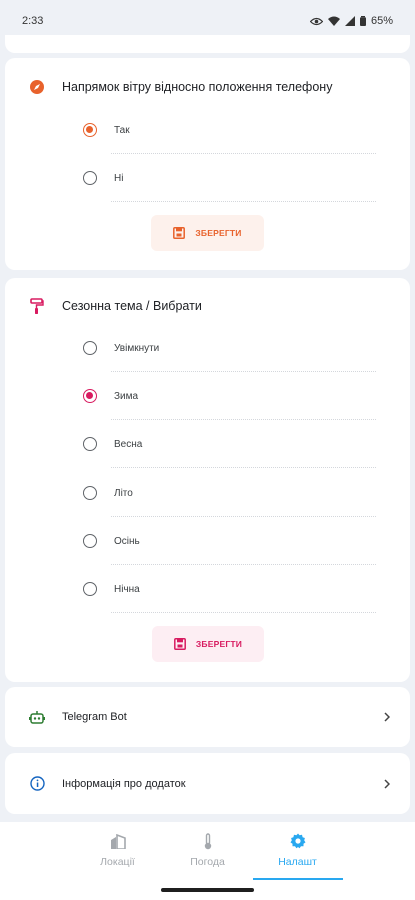 The height and width of the screenshot is (900, 415). What do you see at coordinates (137, 348) in the screenshot?
I see `option-label: Увімкнути` at bounding box center [137, 348].